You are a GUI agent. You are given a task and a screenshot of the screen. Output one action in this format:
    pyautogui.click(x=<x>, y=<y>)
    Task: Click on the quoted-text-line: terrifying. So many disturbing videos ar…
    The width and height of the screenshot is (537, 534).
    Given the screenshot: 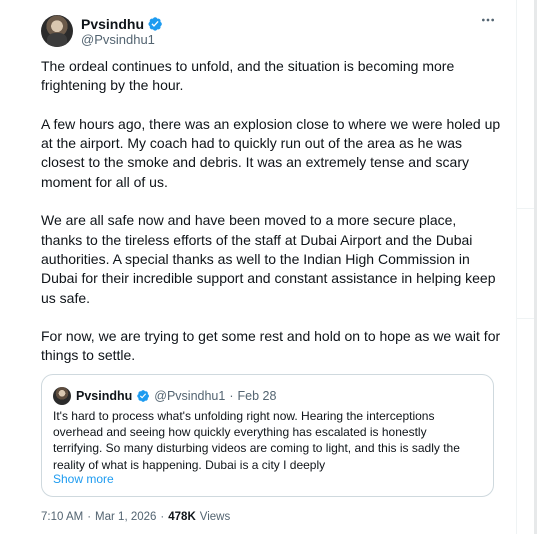 What is the action you would take?
    pyautogui.click(x=256, y=448)
    